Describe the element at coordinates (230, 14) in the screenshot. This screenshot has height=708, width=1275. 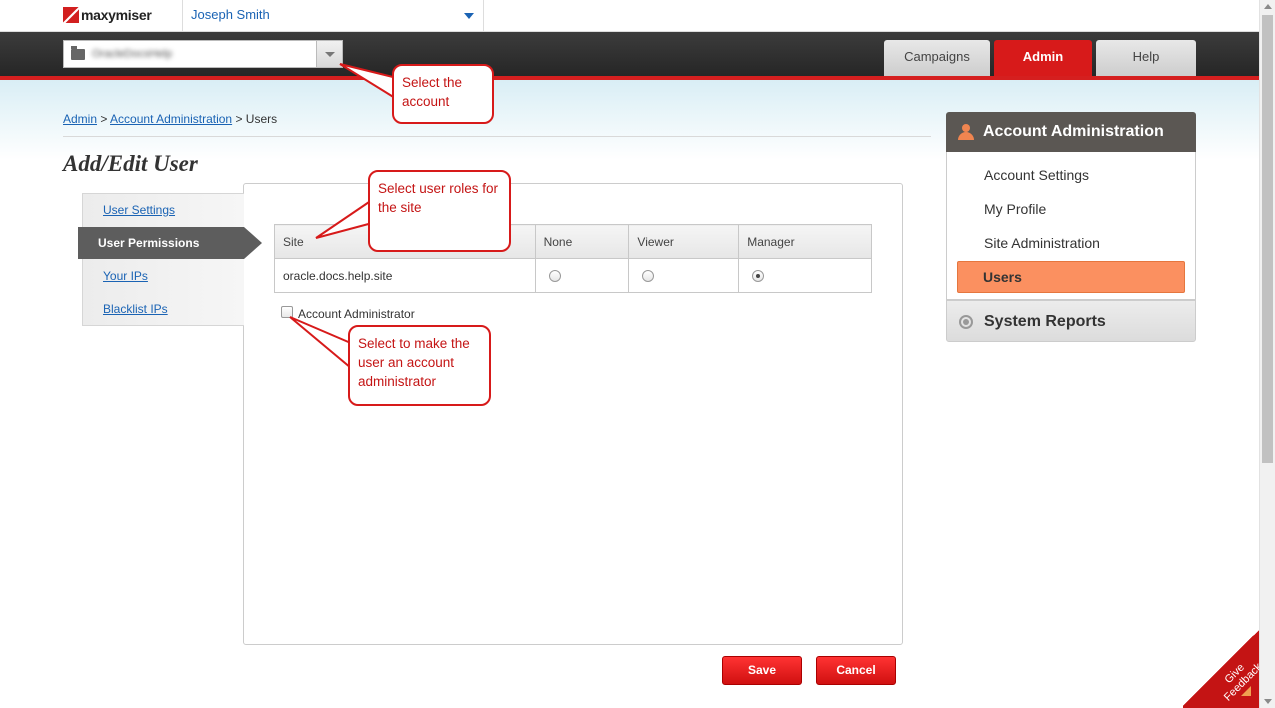
I see `user-name: Joseph Smith` at that location.